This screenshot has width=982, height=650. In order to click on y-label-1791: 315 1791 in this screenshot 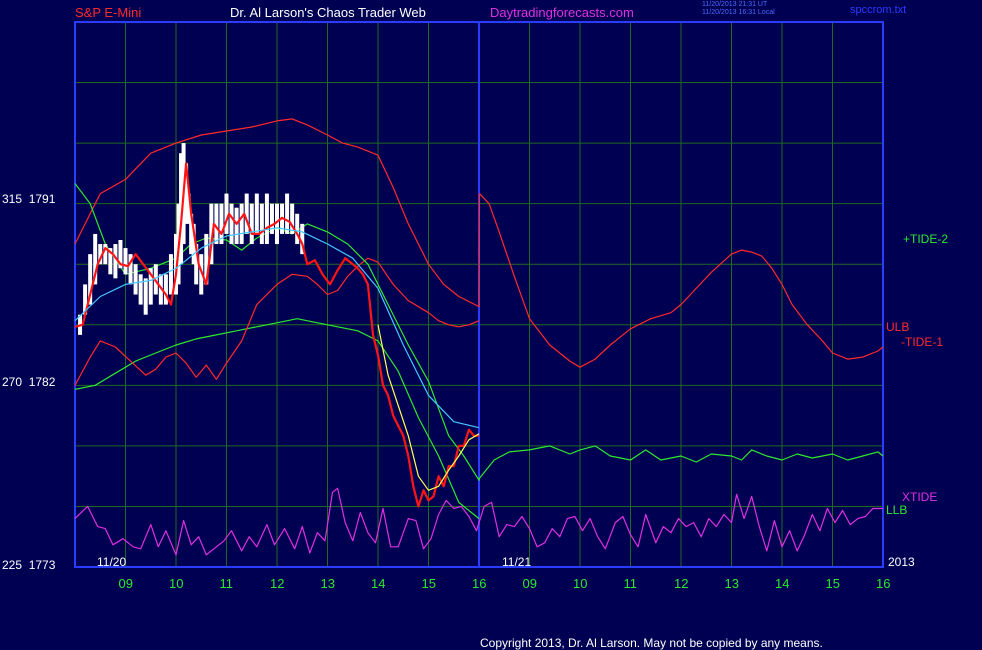, I will do `click(28, 199)`.